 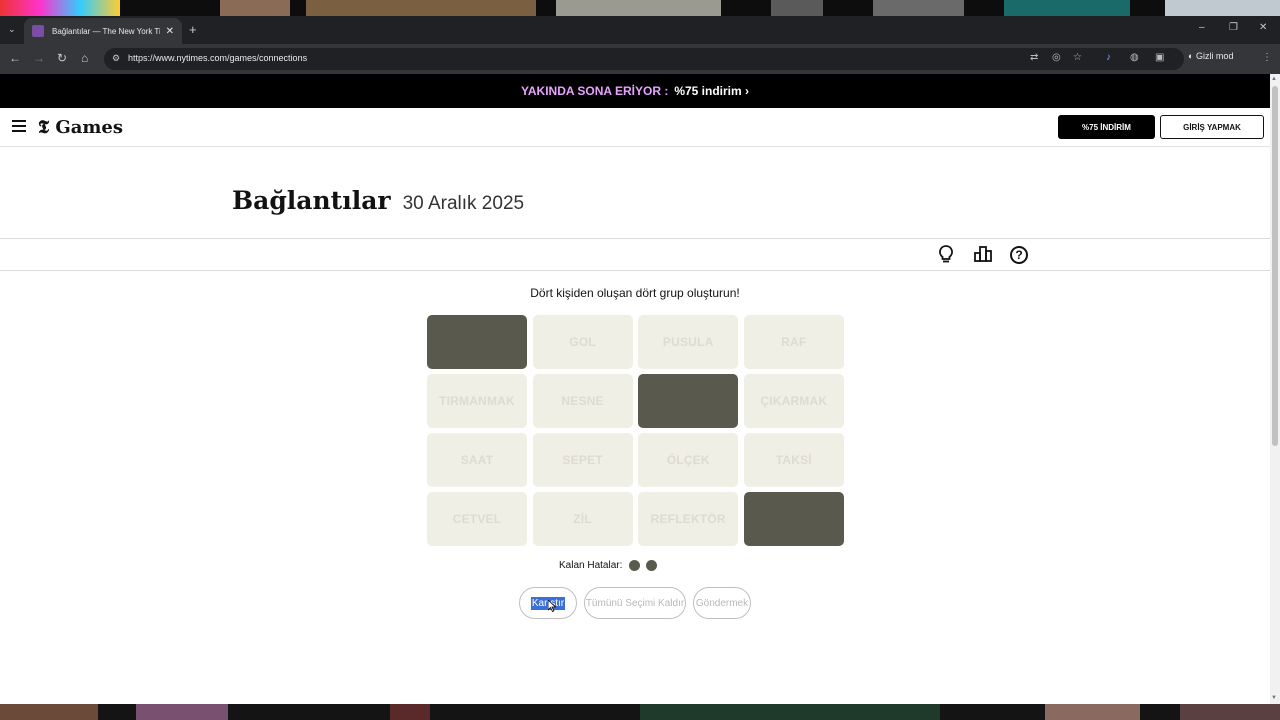 I want to click on restore-icon: ❐, so click(x=1233, y=27).